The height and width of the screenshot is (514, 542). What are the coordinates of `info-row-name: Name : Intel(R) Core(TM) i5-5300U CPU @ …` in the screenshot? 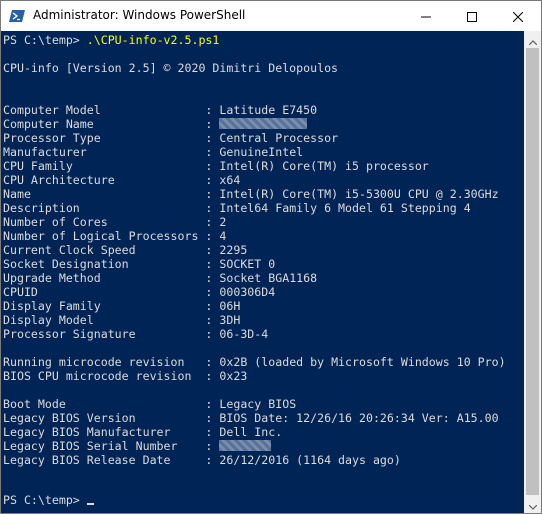 It's located at (251, 194).